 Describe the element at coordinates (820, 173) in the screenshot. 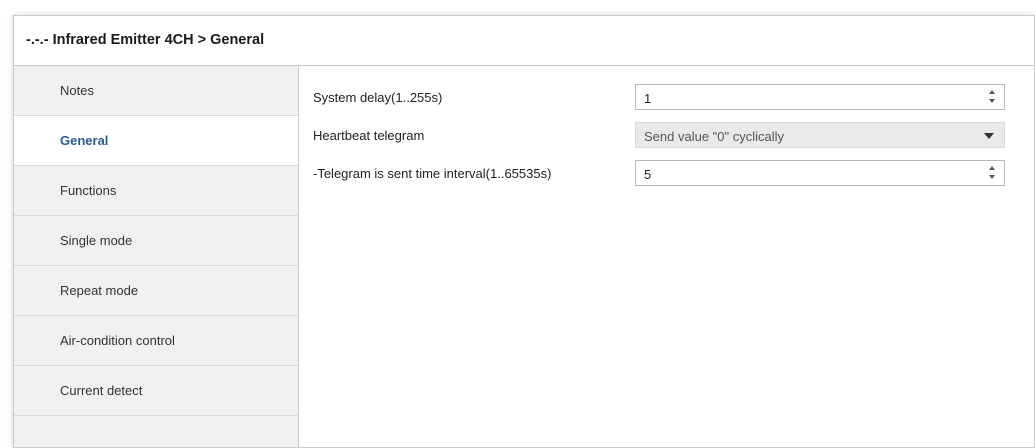

I see `interval-input: 5` at that location.